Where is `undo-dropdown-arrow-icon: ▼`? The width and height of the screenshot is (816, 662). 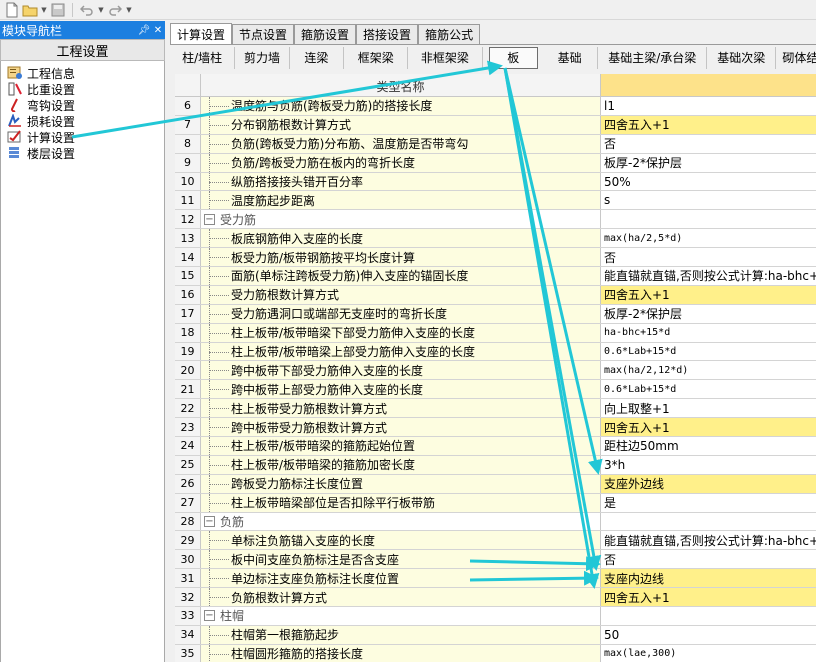 undo-dropdown-arrow-icon: ▼ is located at coordinates (101, 10).